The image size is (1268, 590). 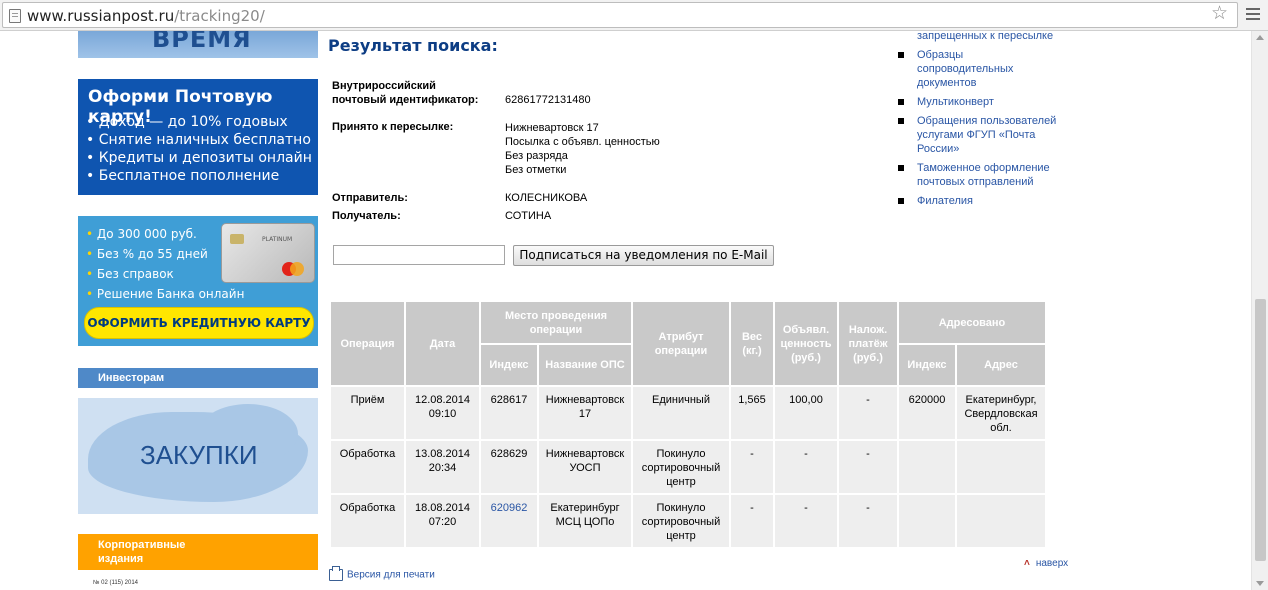 I want to click on page-title: Результат поиска:, so click(x=413, y=45).